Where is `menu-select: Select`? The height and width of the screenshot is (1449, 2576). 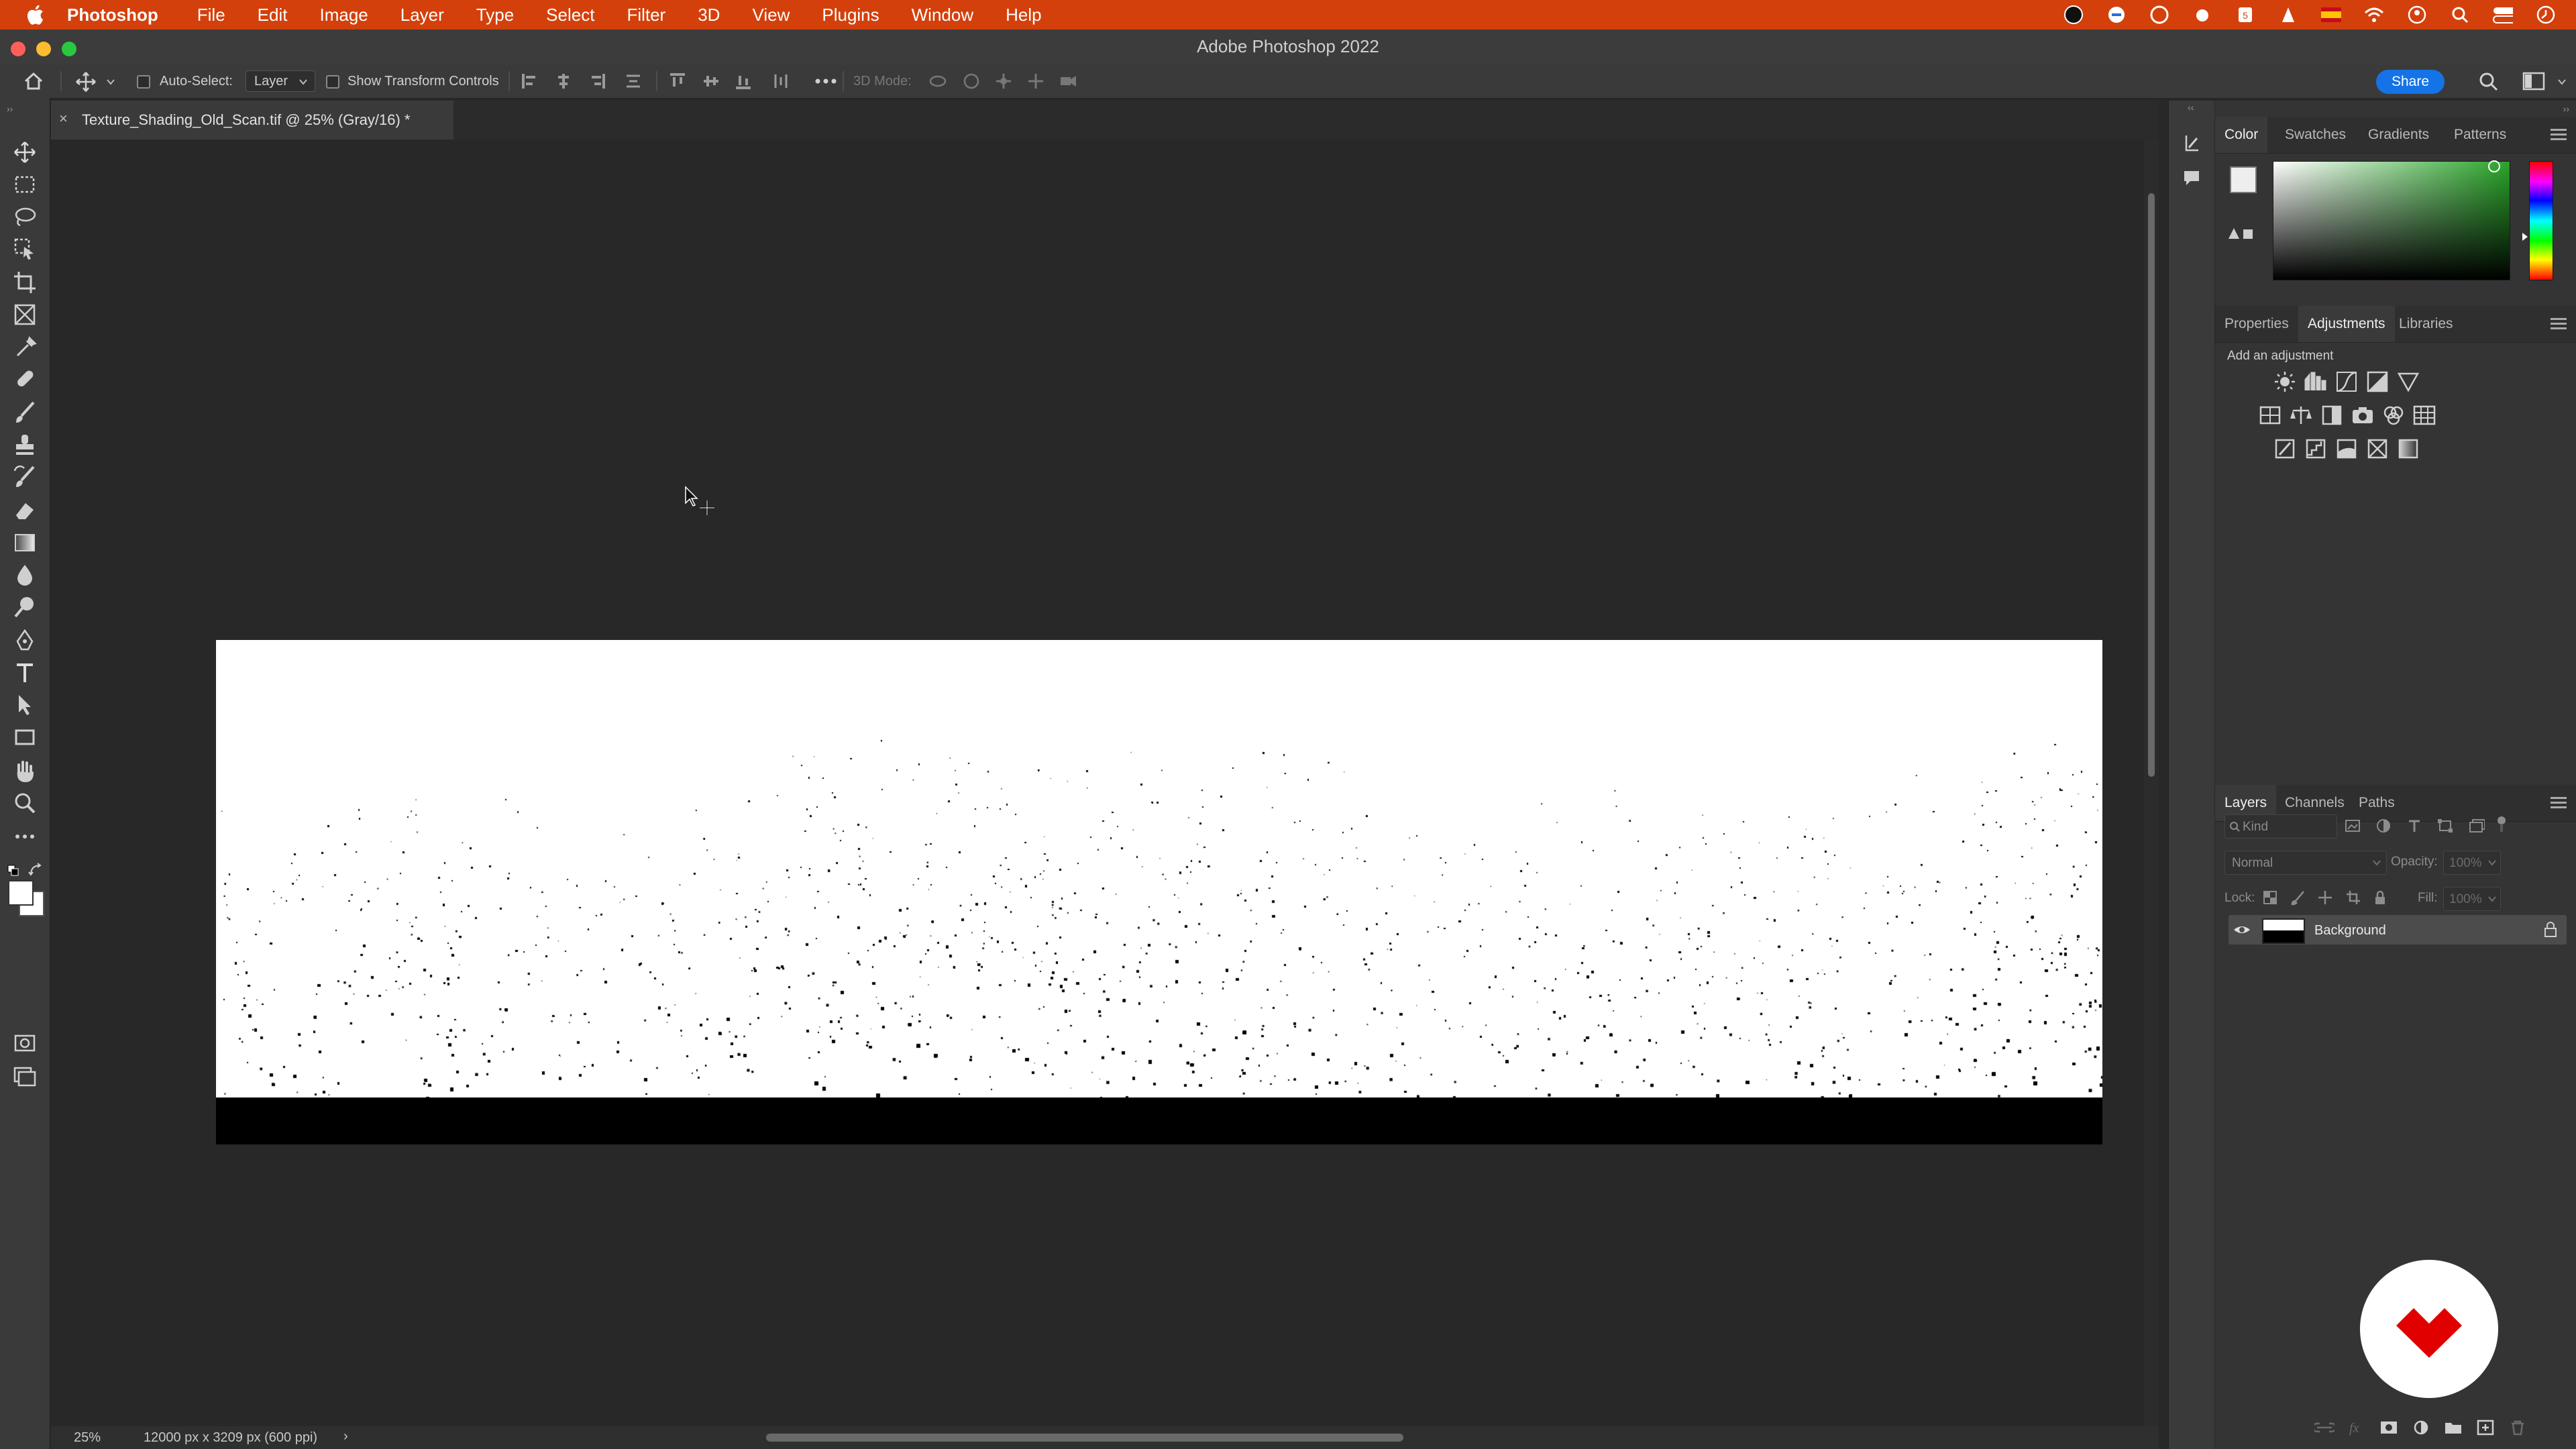 menu-select: Select is located at coordinates (570, 15).